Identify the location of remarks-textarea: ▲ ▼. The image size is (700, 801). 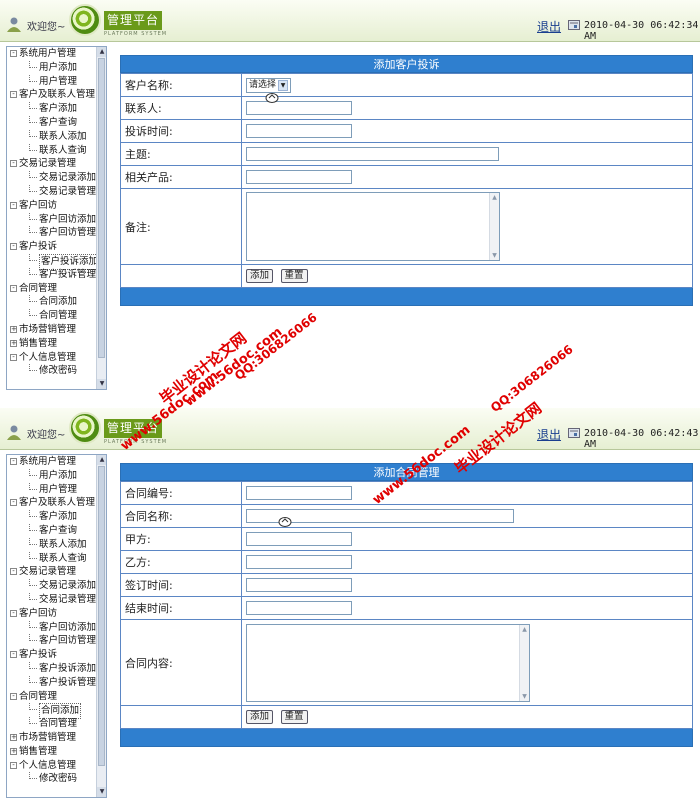
(373, 226).